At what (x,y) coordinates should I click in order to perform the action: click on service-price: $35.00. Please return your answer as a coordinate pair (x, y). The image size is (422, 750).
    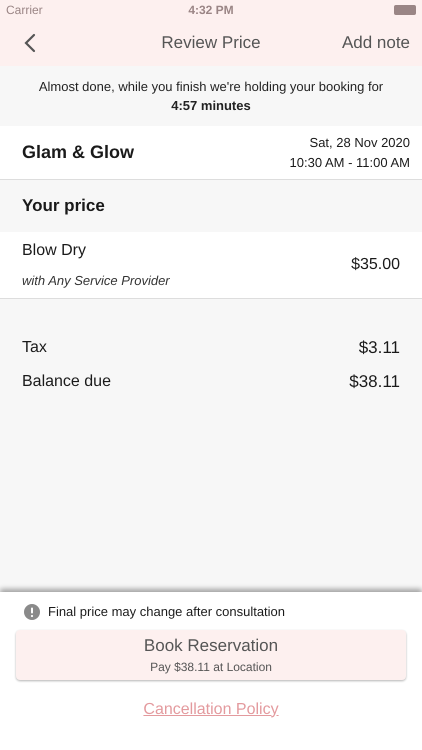
    Looking at the image, I should click on (375, 265).